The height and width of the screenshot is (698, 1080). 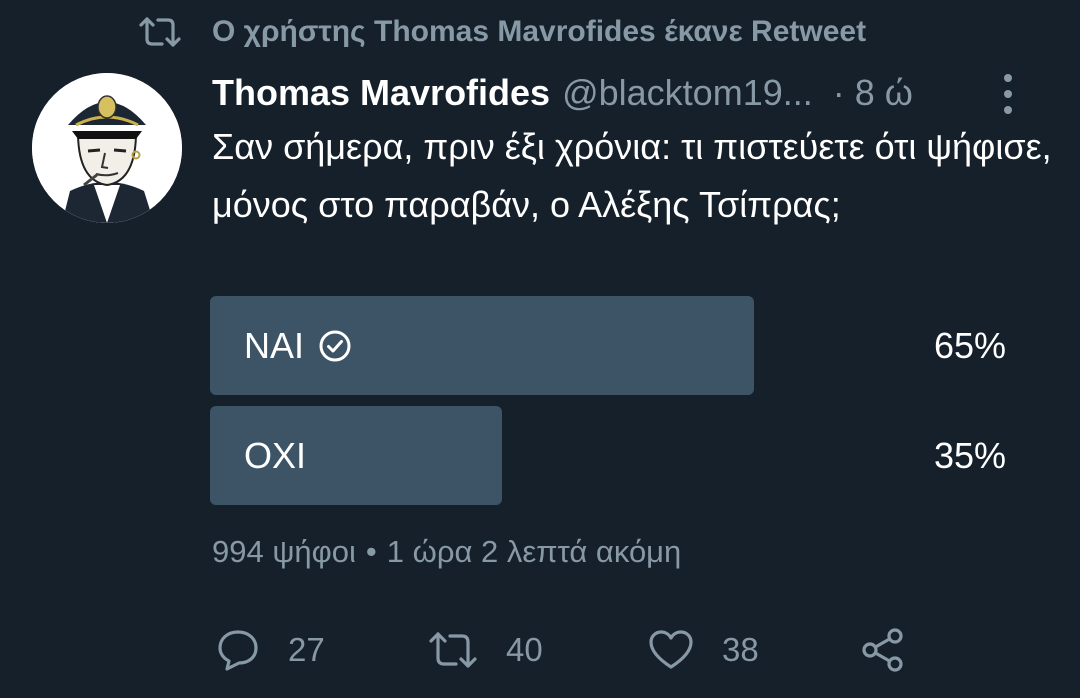 What do you see at coordinates (381, 93) in the screenshot?
I see `author-name: Thomas Mavrofides` at bounding box center [381, 93].